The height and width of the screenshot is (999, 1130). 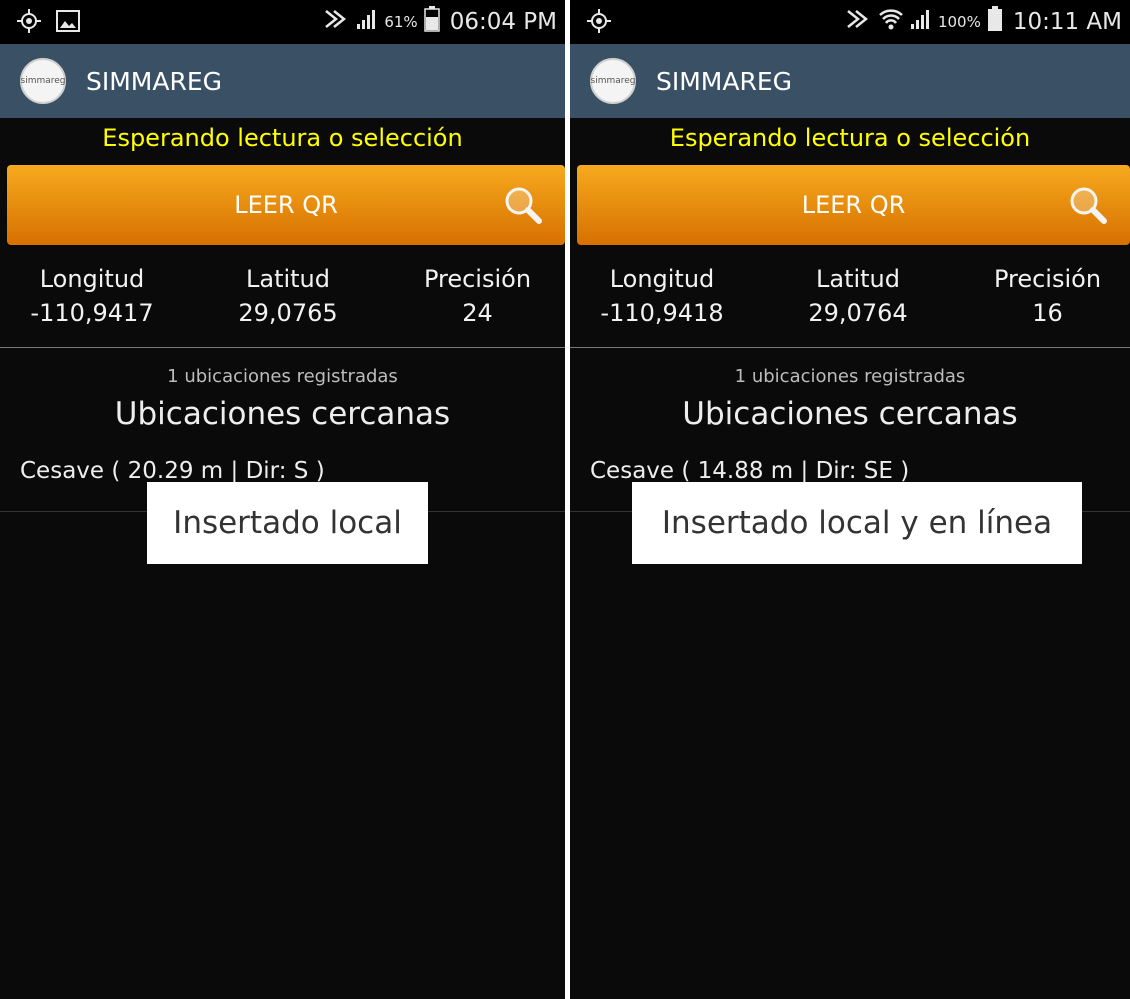 What do you see at coordinates (92, 296) in the screenshot?
I see `longitude-column: Longitud -110,9417` at bounding box center [92, 296].